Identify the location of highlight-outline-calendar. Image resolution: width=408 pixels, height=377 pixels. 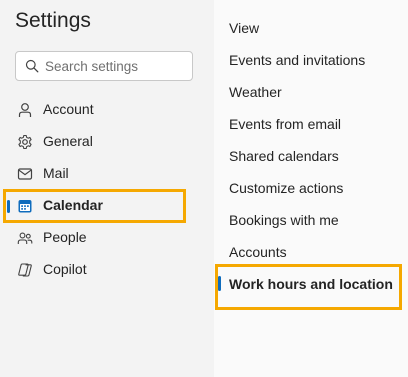
(94, 206).